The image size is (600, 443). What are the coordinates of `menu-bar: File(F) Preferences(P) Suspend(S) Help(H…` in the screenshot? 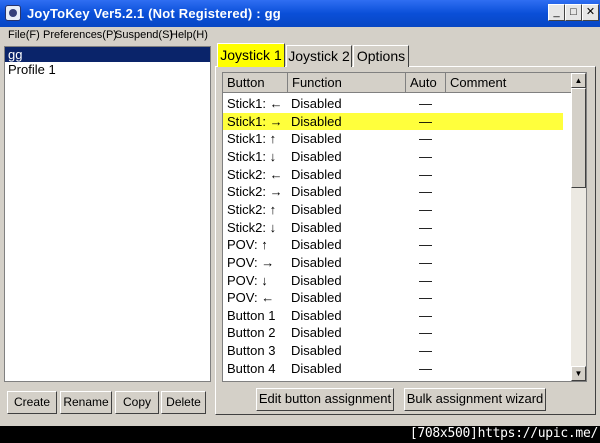 It's located at (300, 35).